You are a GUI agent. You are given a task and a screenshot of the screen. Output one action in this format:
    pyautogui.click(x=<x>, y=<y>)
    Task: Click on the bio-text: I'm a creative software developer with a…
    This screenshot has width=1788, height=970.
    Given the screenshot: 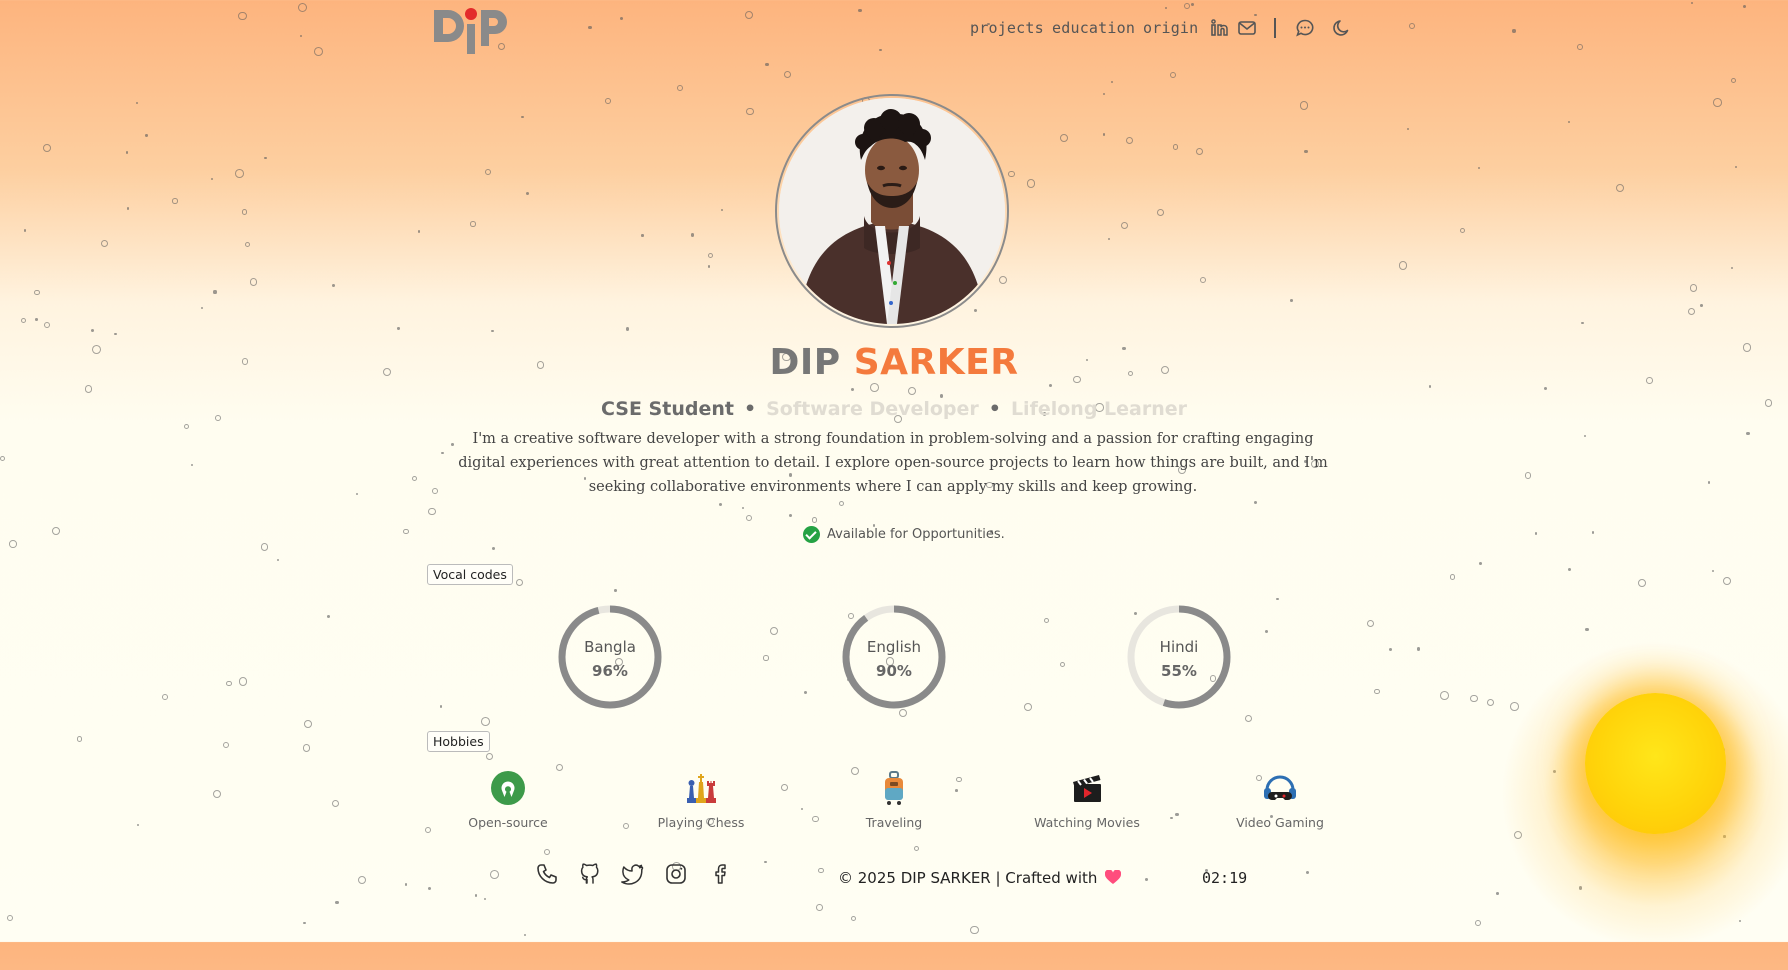 What is the action you would take?
    pyautogui.click(x=893, y=463)
    